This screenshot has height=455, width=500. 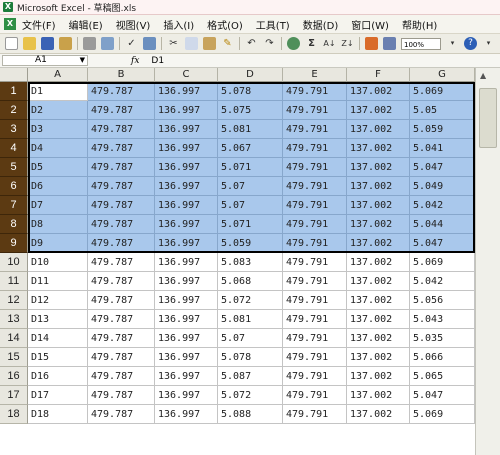 What do you see at coordinates (121, 414) in the screenshot?
I see `cell-b18: 479.787` at bounding box center [121, 414].